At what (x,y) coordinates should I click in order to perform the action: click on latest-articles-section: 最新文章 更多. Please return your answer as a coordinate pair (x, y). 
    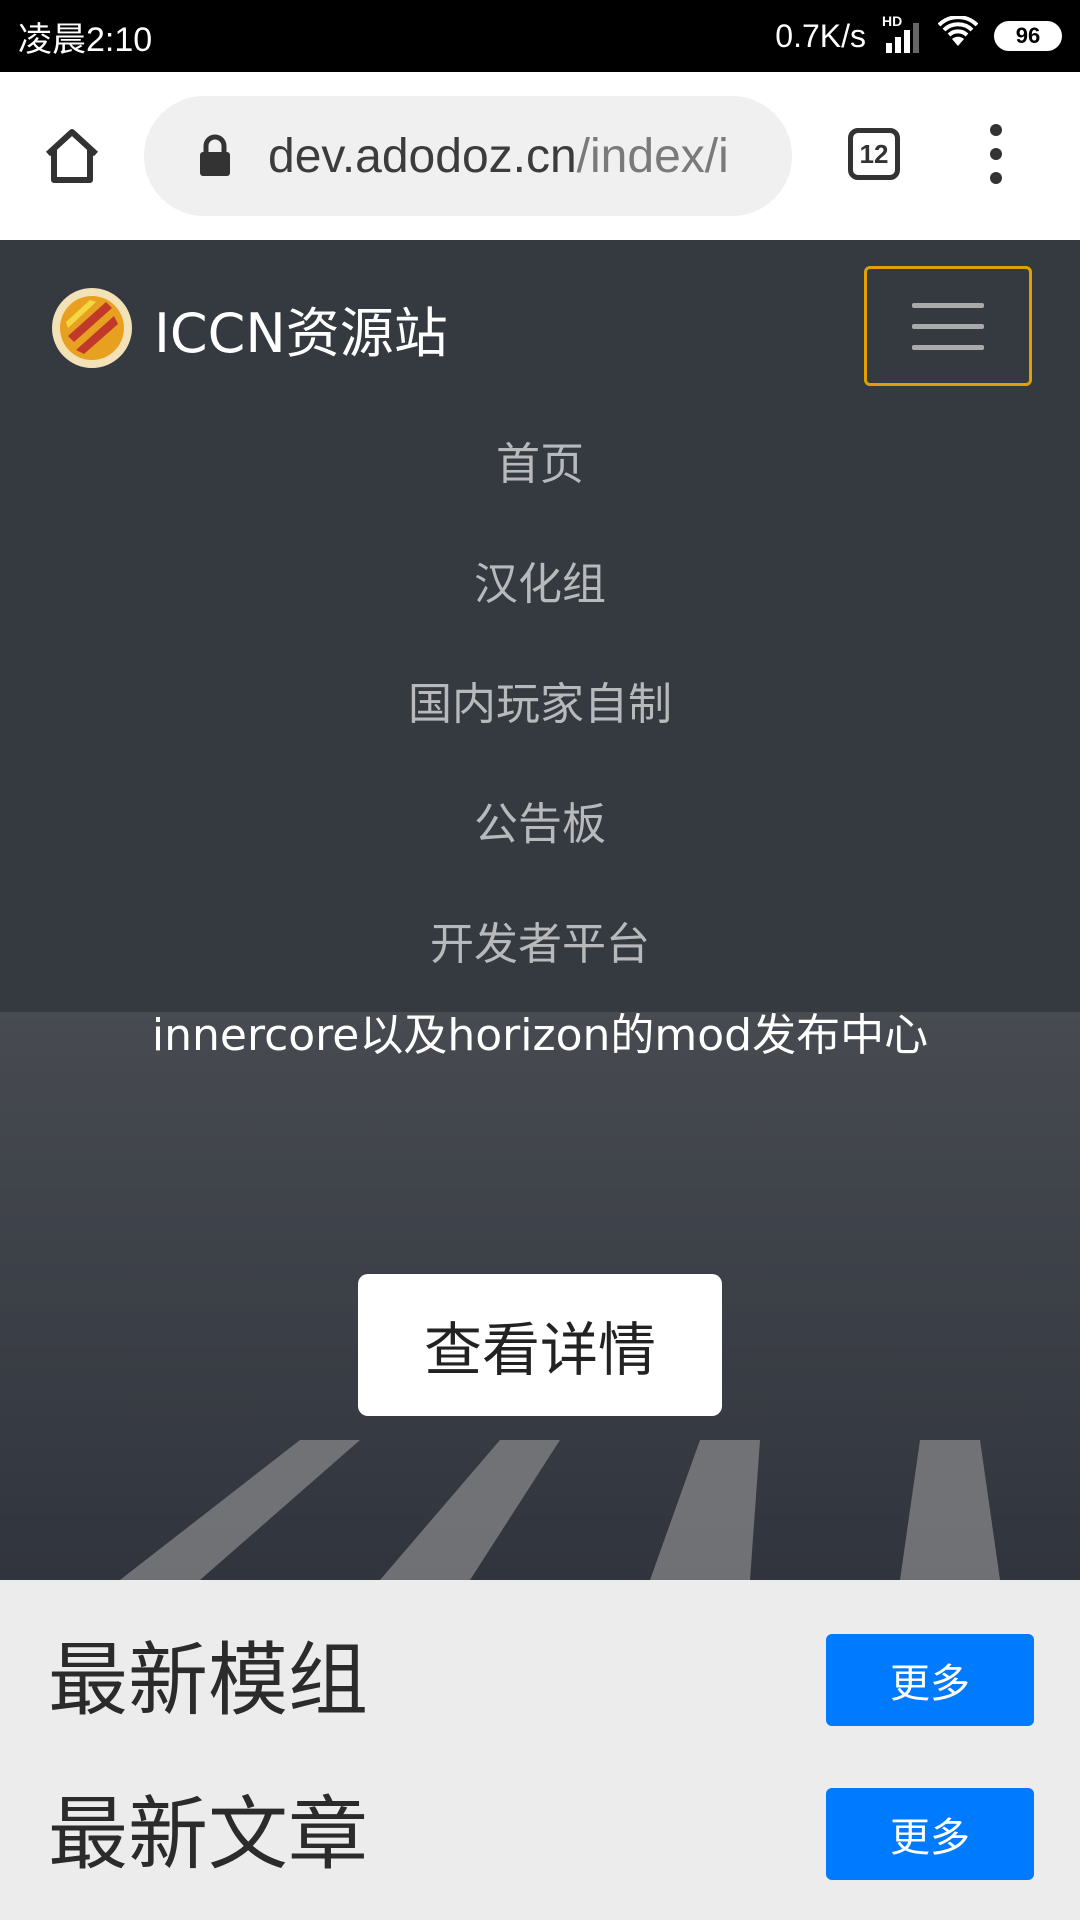
    Looking at the image, I should click on (540, 1827).